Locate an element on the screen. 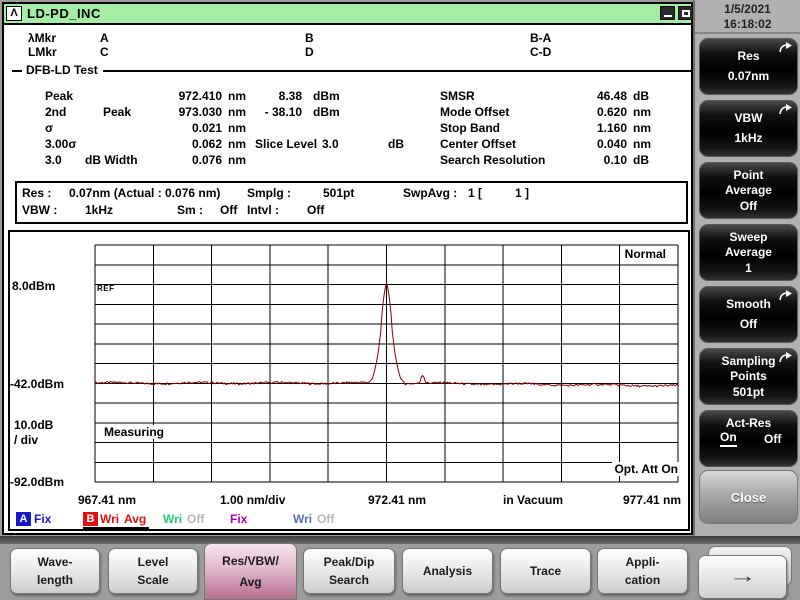 Image resolution: width=800 pixels, height=600 pixels. res-value: 0.07nm (Actual : 0.076 nm) is located at coordinates (145, 193).